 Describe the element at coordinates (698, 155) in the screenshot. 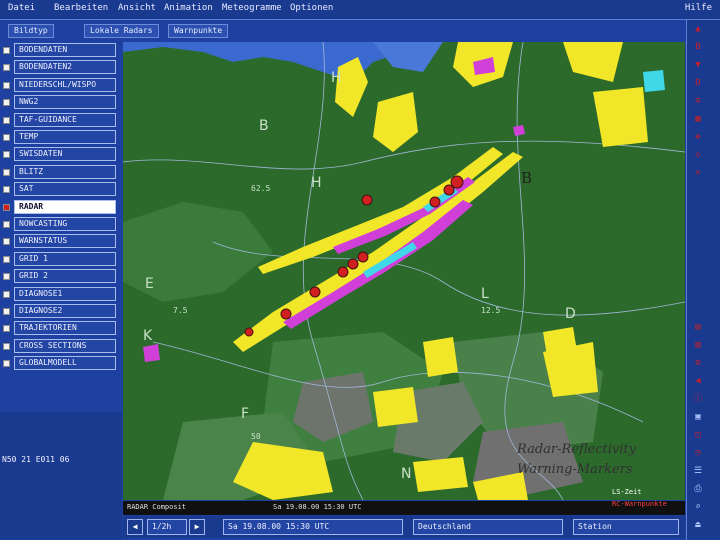

I see `select-icon: ◇` at that location.